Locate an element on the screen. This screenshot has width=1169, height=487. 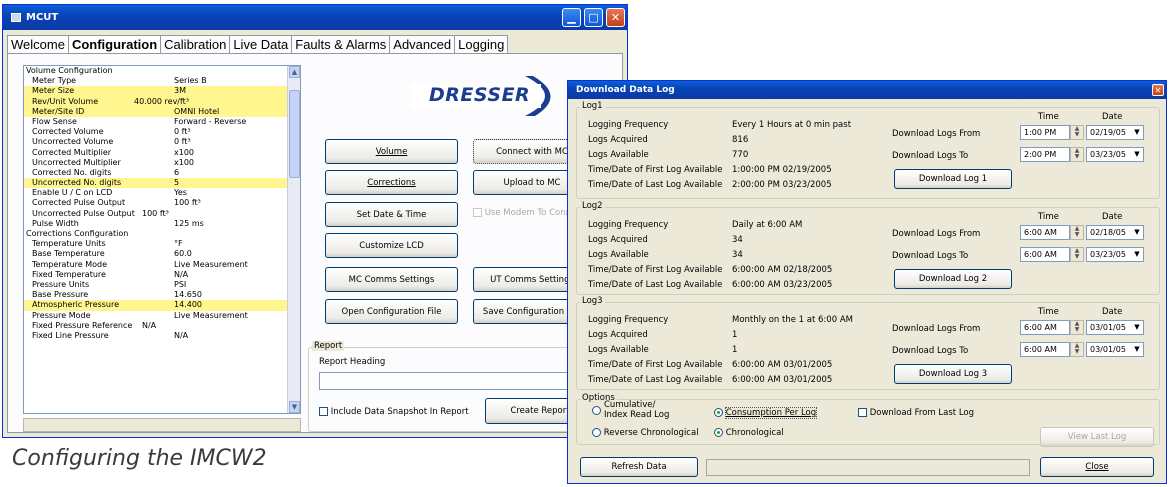
snapshot-checkbox: Include Data Snapshot In Report is located at coordinates (394, 412).